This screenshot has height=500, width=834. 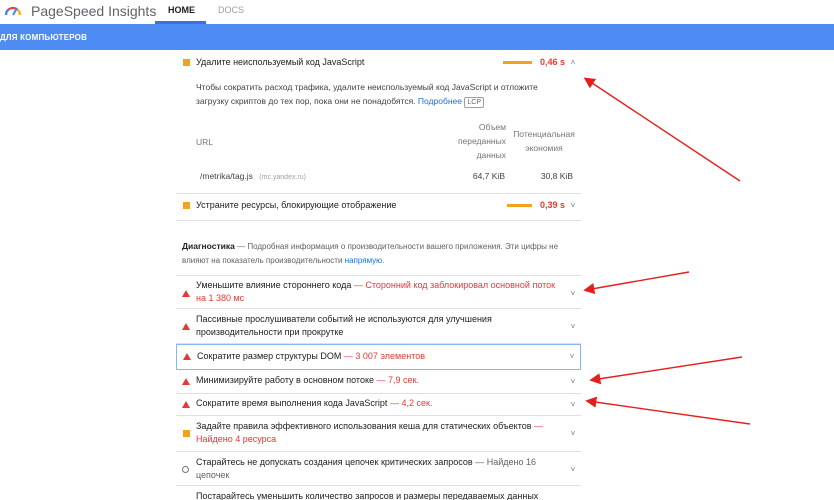 I want to click on table-header-url: URL, so click(x=205, y=142).